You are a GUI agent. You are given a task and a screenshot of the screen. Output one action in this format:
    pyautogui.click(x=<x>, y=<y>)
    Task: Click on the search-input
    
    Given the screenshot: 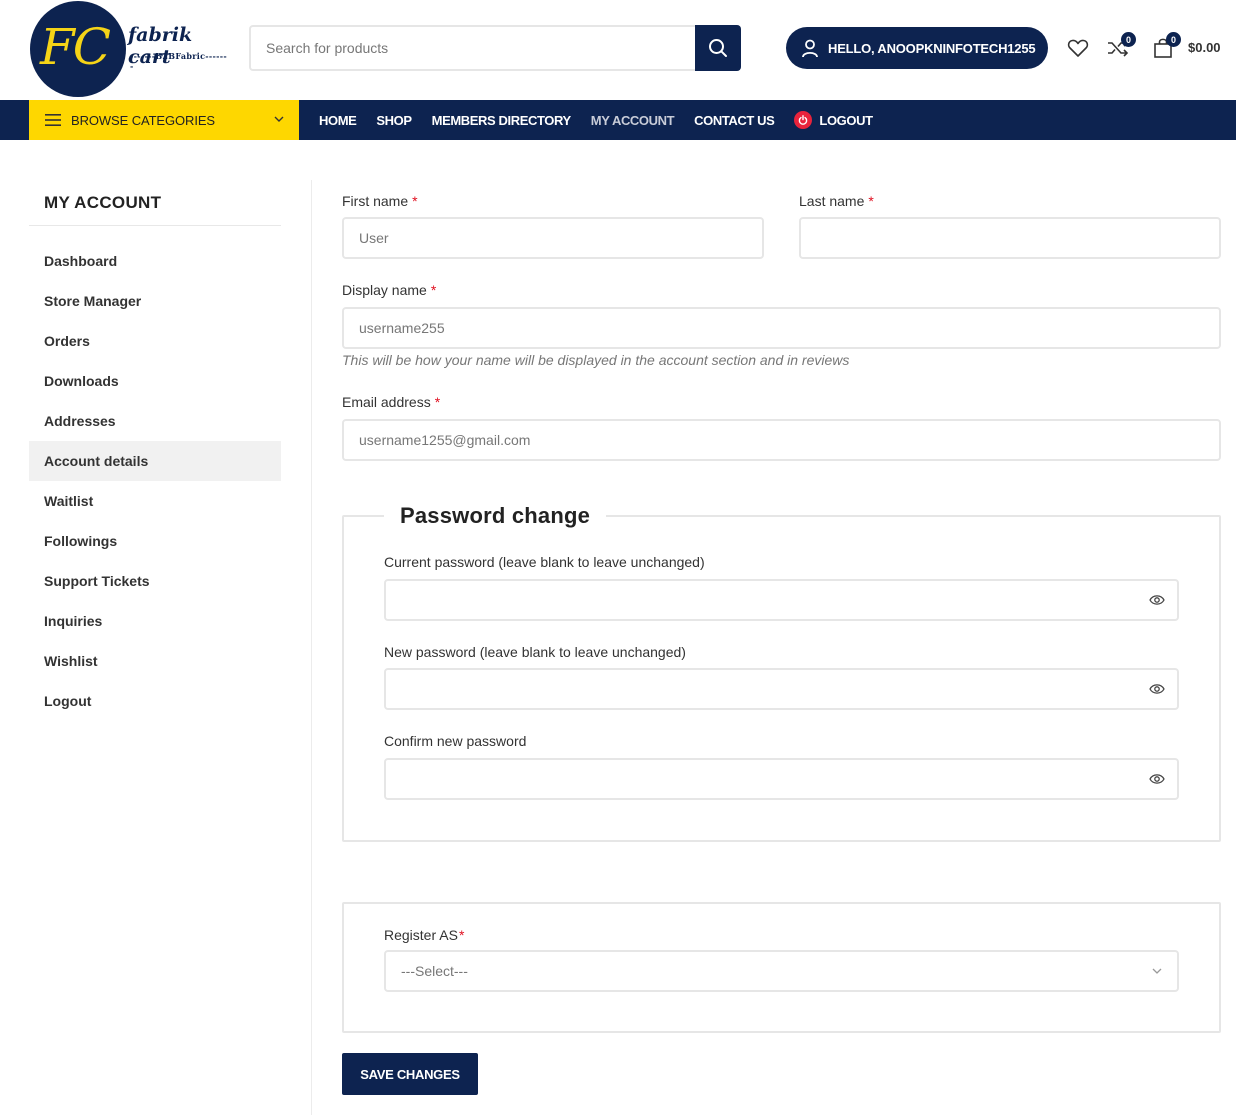 What is the action you would take?
    pyautogui.click(x=473, y=48)
    